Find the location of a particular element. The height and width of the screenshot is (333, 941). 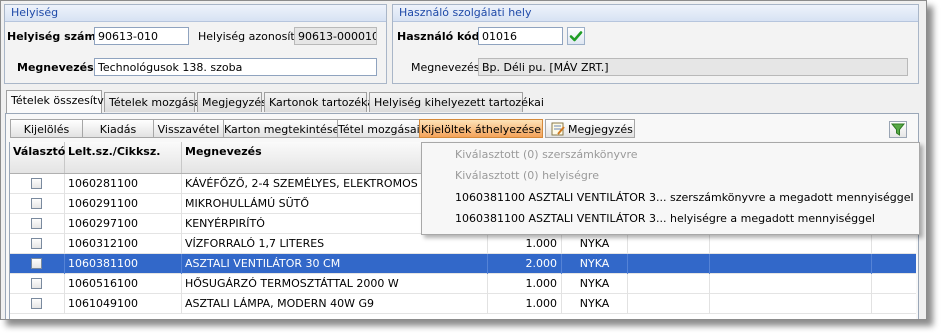

tab-tetelek-osszesitve: Tételek összesítve is located at coordinates (58, 102).